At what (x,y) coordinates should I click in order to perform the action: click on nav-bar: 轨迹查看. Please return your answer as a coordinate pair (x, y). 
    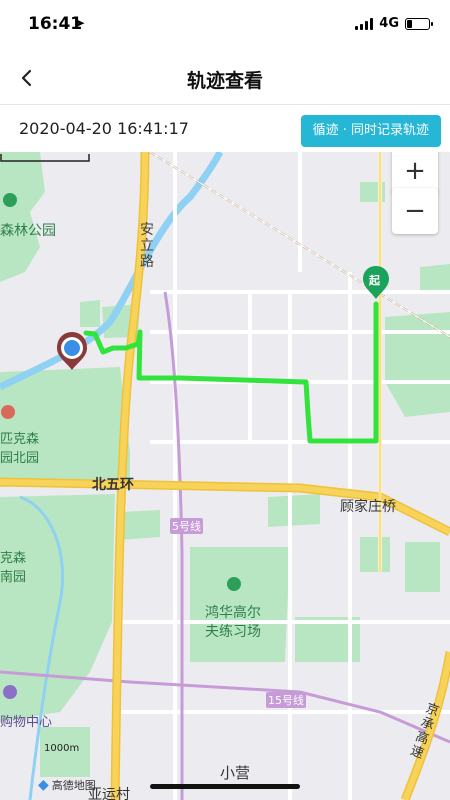
    Looking at the image, I should click on (225, 78).